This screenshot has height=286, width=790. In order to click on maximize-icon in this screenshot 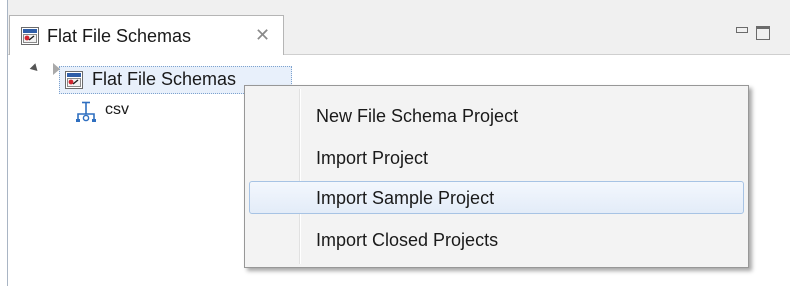, I will do `click(763, 33)`.